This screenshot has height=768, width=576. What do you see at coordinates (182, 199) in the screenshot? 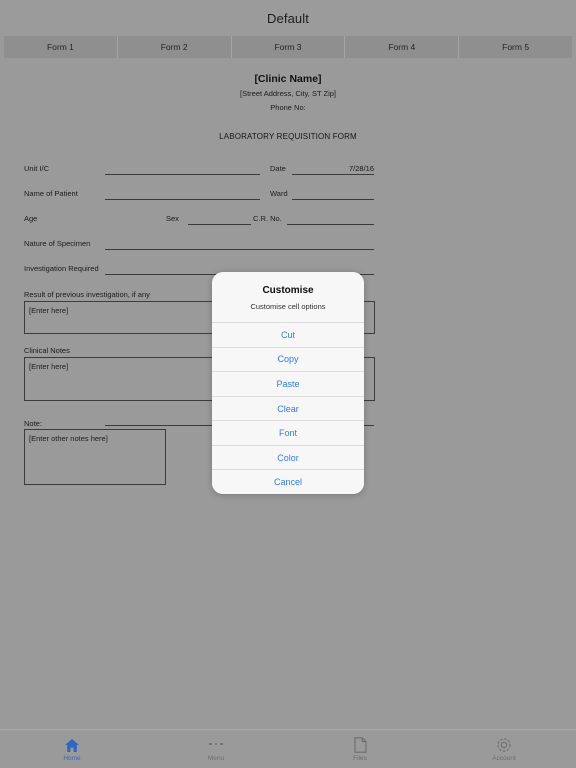
I see `patient-name-input` at bounding box center [182, 199].